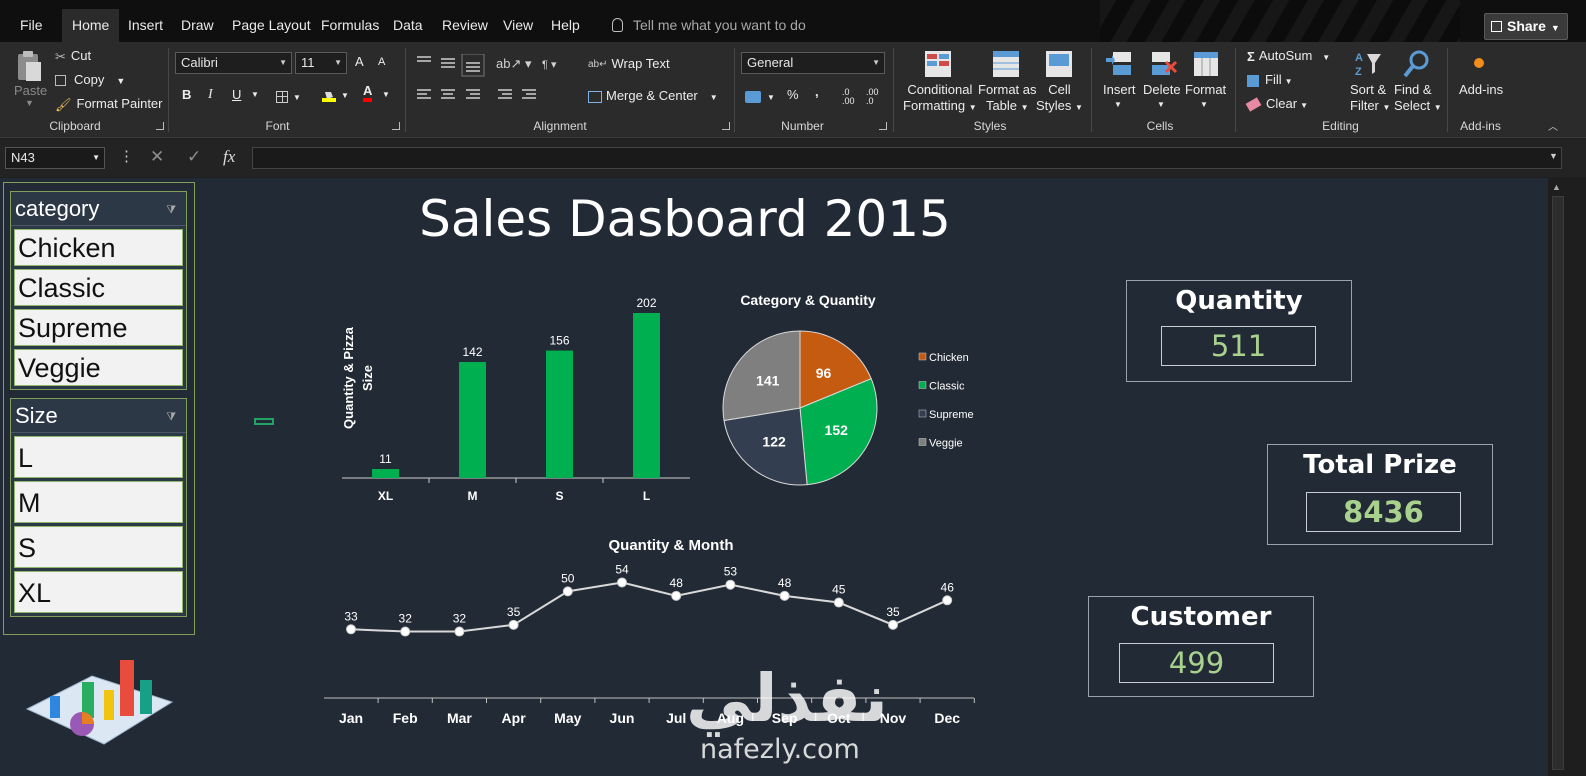 The width and height of the screenshot is (1586, 776). Describe the element at coordinates (348, 377) in the screenshot. I see `bar-y-axis-label-line1: Quantity & Pizza` at that location.